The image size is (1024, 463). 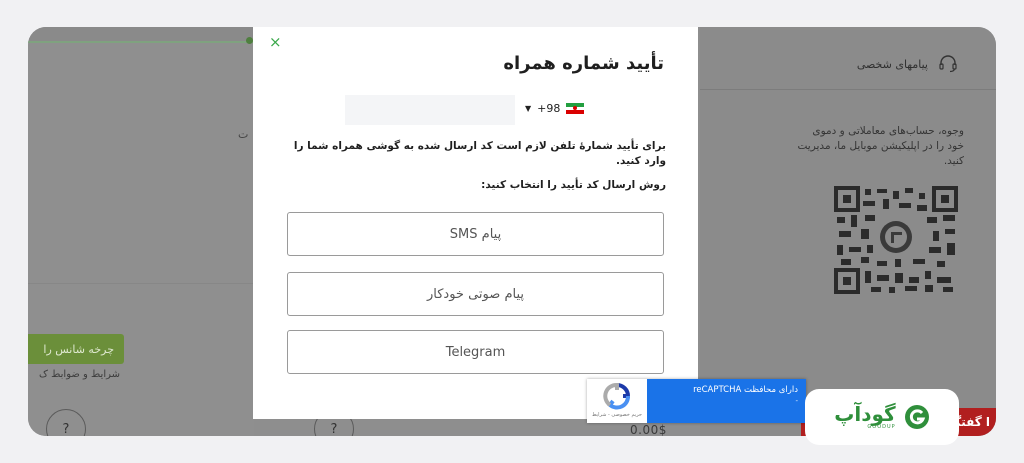 I want to click on modal-title: تأیید شماره همراه, so click(x=583, y=63).